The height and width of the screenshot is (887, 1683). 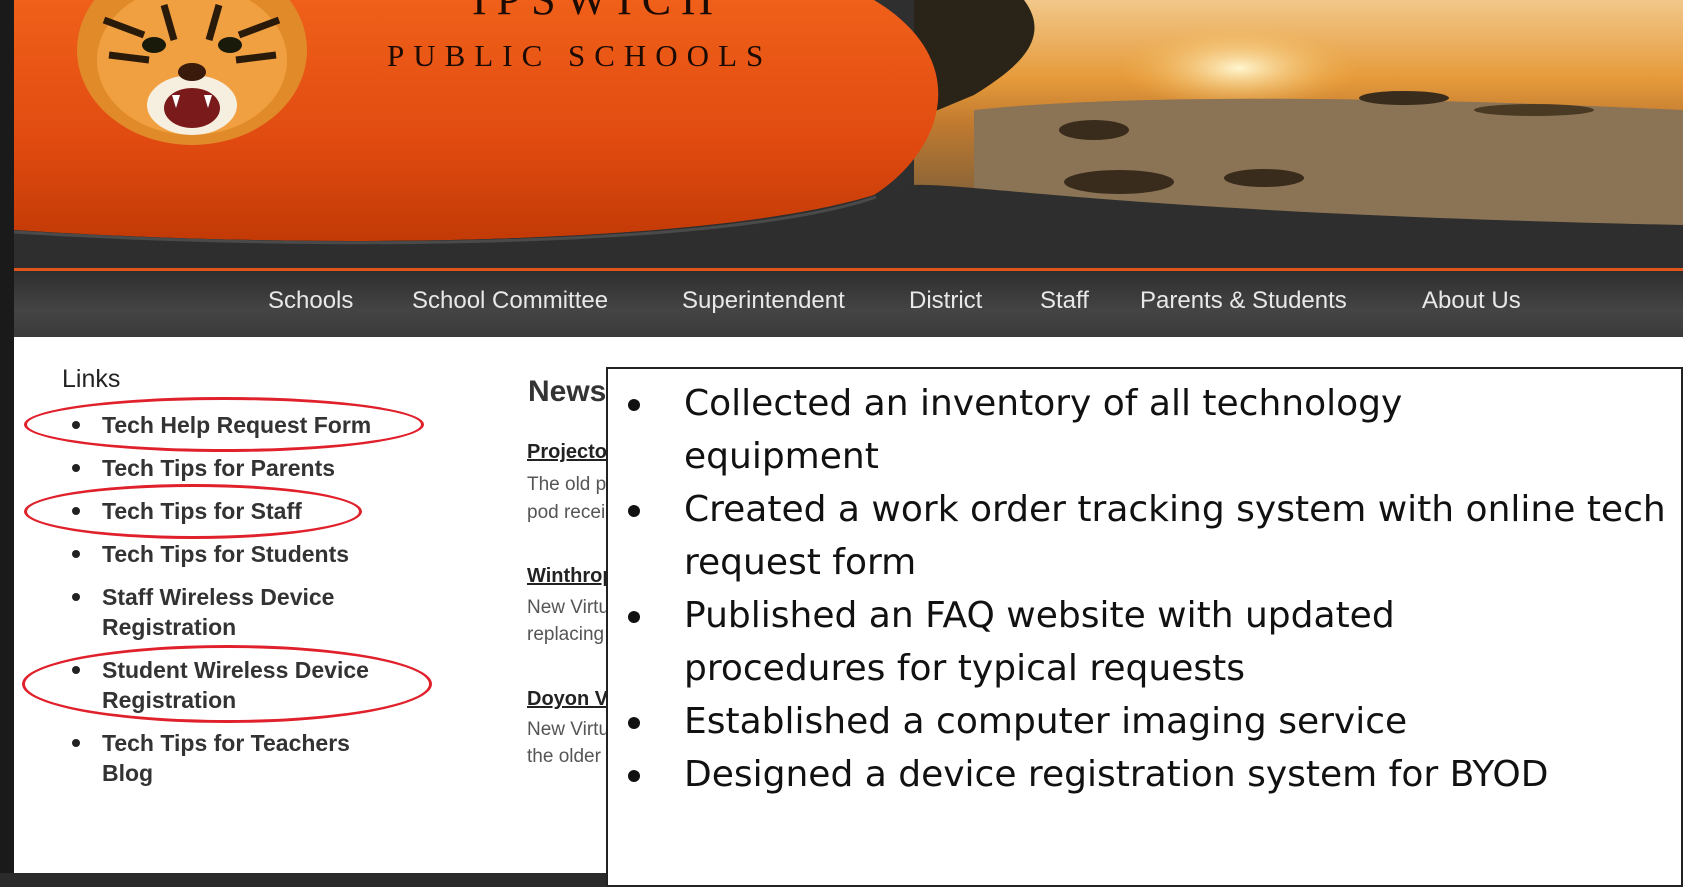 What do you see at coordinates (225, 554) in the screenshot?
I see `link-label: Tech Tips for Students` at bounding box center [225, 554].